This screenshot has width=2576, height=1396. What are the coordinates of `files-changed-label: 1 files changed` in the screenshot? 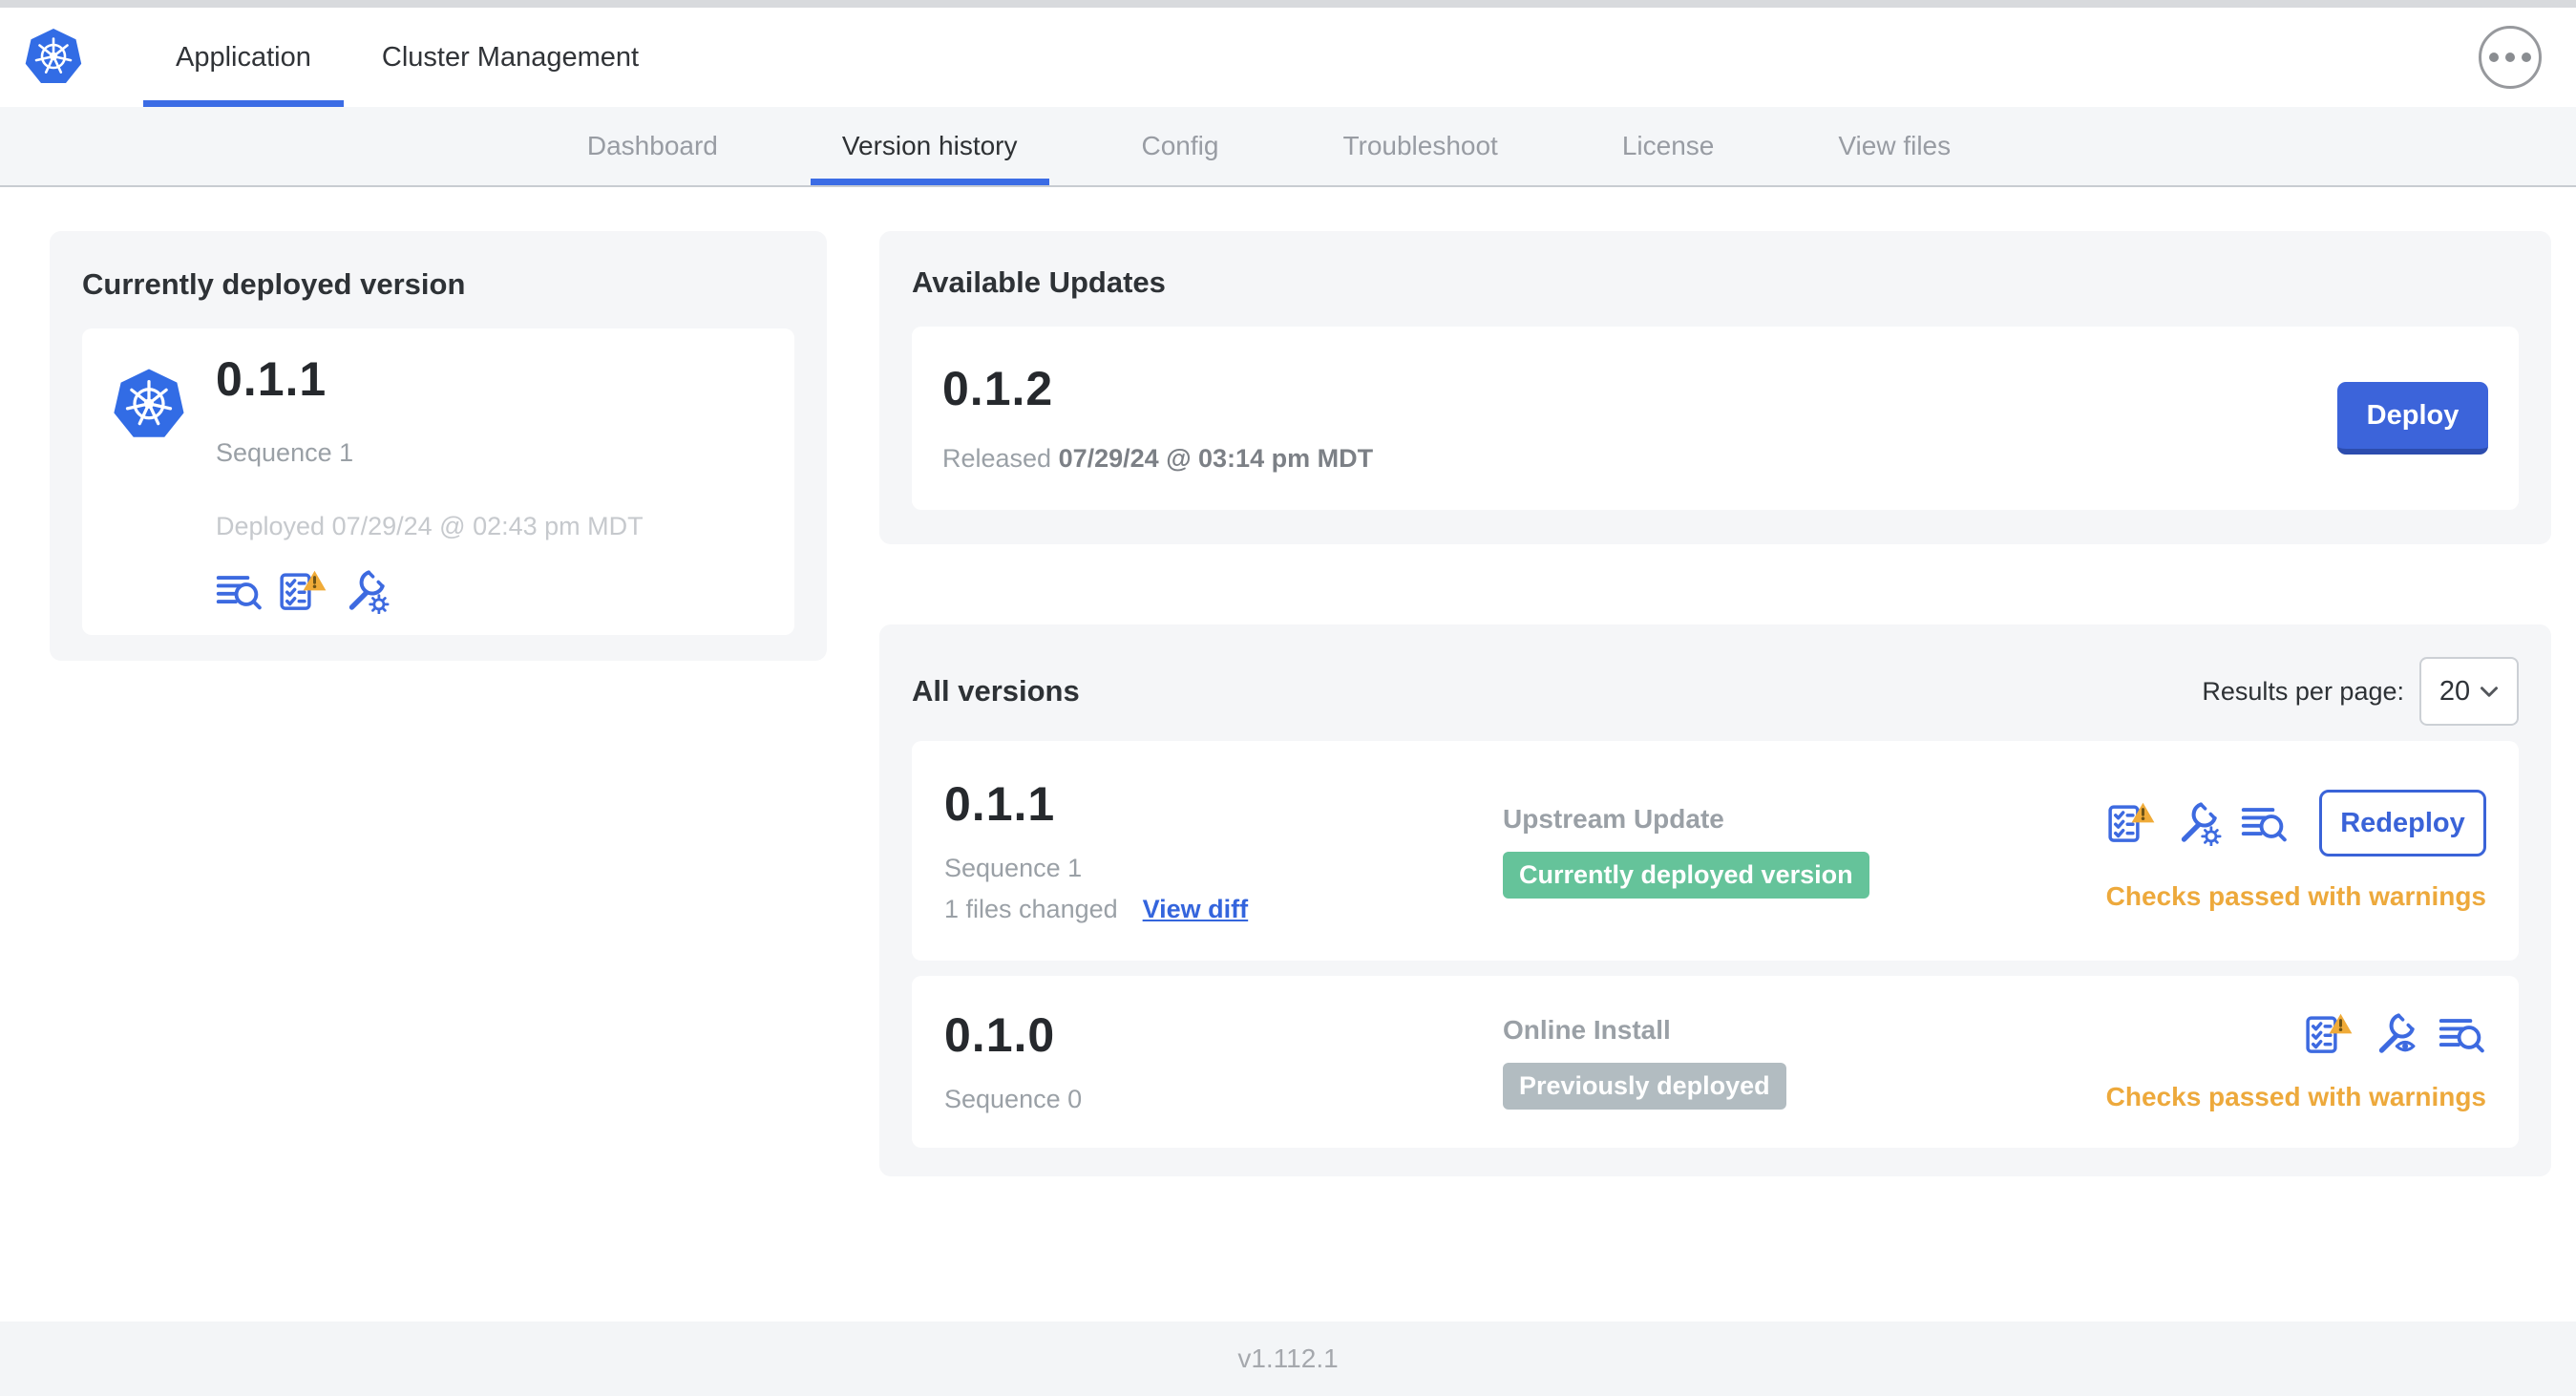 It's located at (1031, 908).